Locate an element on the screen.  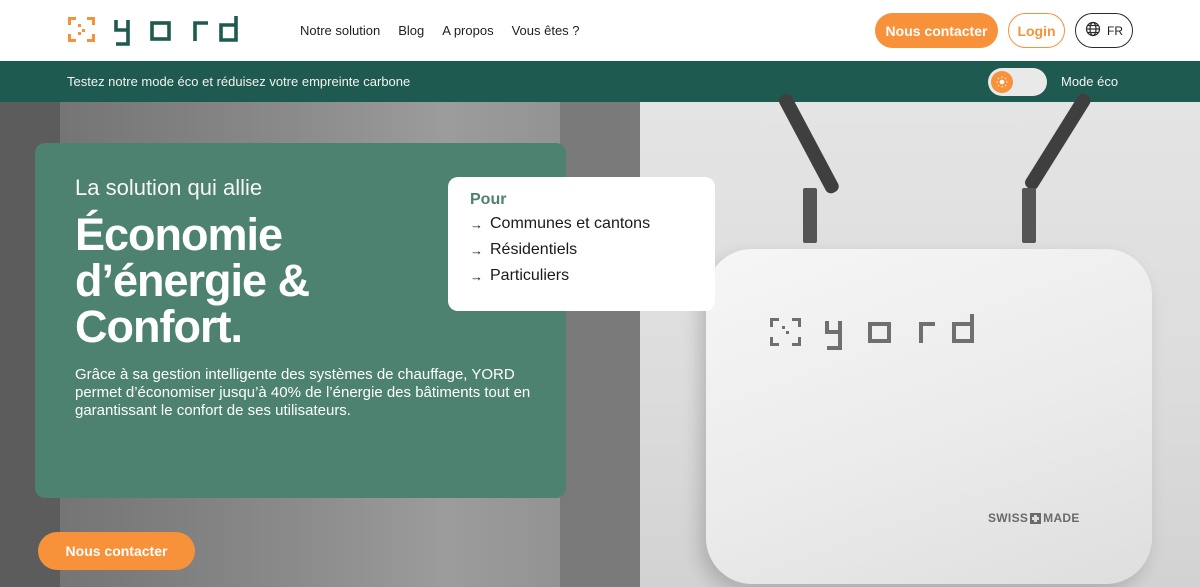
antenna-base-right is located at coordinates (1029, 215).